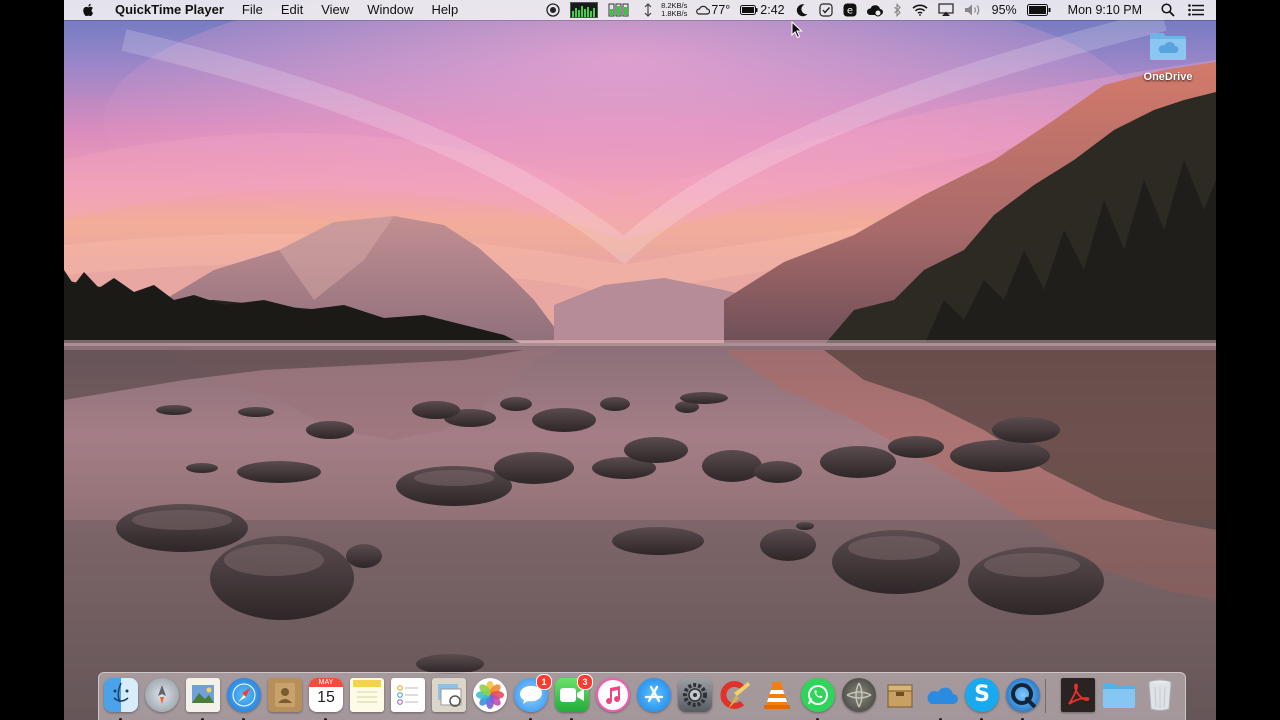 The image size is (1280, 720). What do you see at coordinates (703, 10) in the screenshot?
I see `cloud-temp-icon` at bounding box center [703, 10].